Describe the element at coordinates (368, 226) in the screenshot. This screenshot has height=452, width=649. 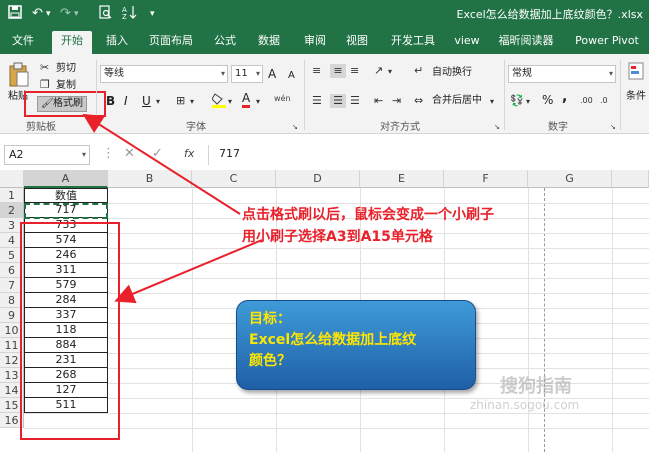
I see `annotation-text: 点击格式刷以后，鼠标会变成一个小刷子 用小刷子选择A3到A15单元格` at that location.